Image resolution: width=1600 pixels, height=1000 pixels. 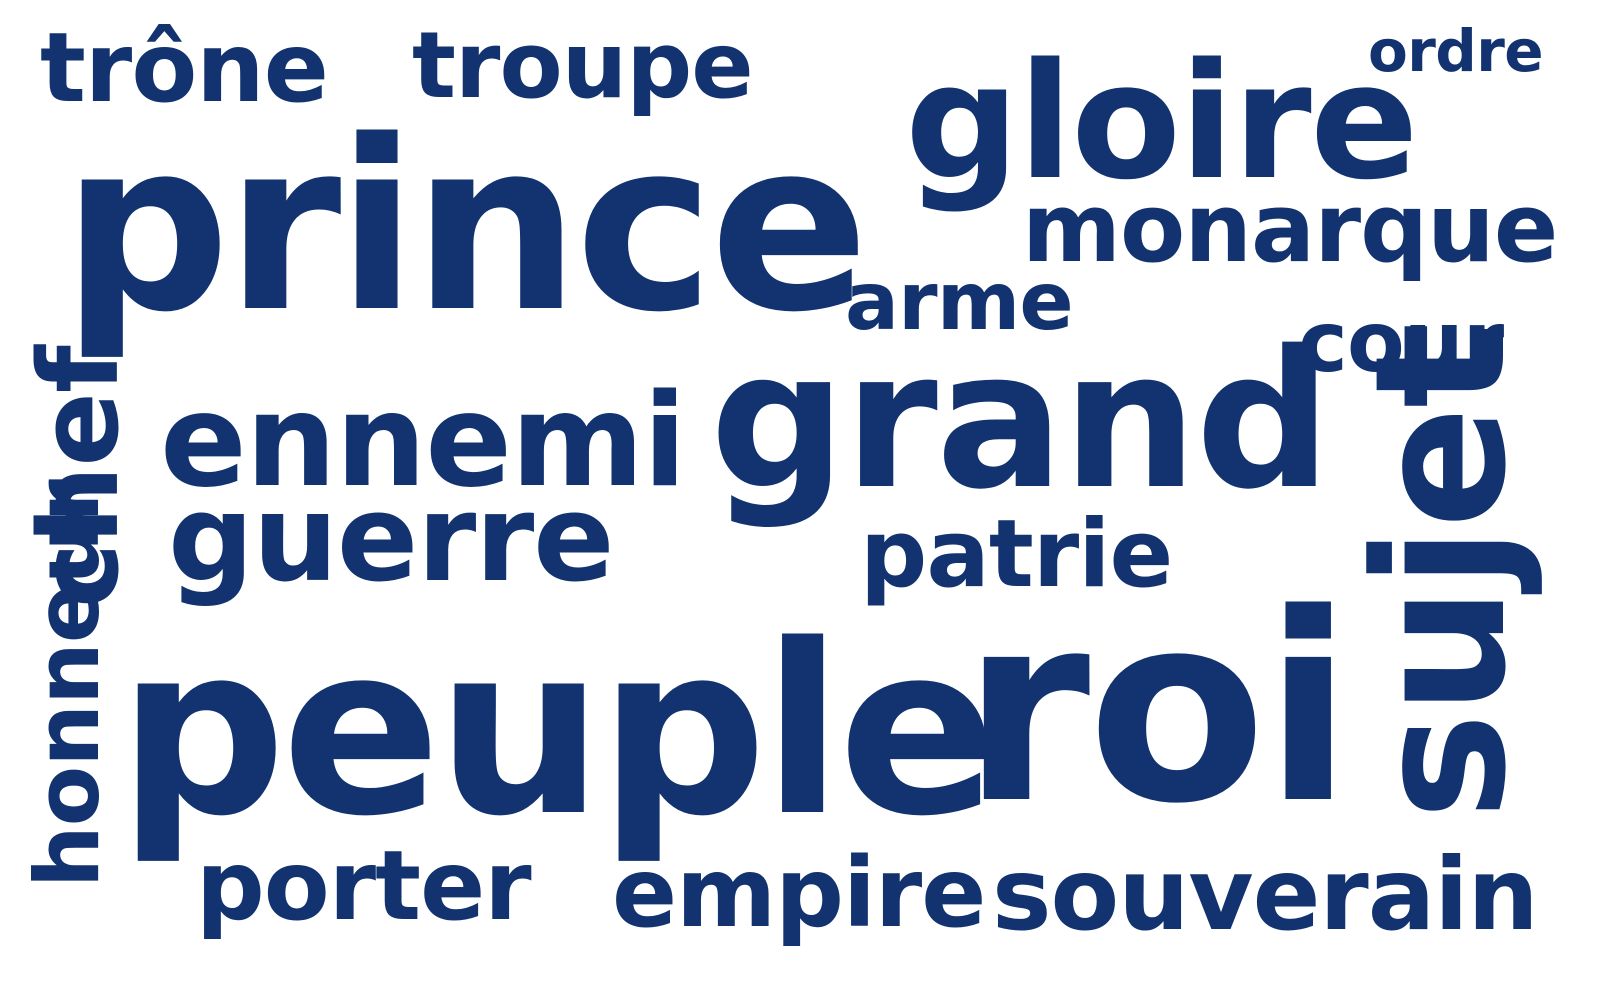 What do you see at coordinates (67, 684) in the screenshot?
I see `word-honneur: honneur` at bounding box center [67, 684].